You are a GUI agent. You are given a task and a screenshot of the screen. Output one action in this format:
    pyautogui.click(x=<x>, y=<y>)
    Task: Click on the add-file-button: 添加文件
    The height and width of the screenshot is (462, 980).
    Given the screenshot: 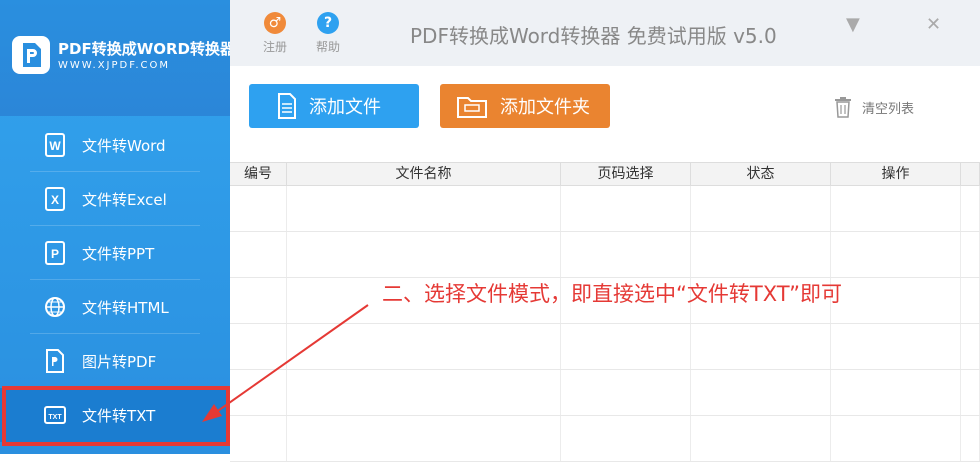 What is the action you would take?
    pyautogui.click(x=334, y=106)
    